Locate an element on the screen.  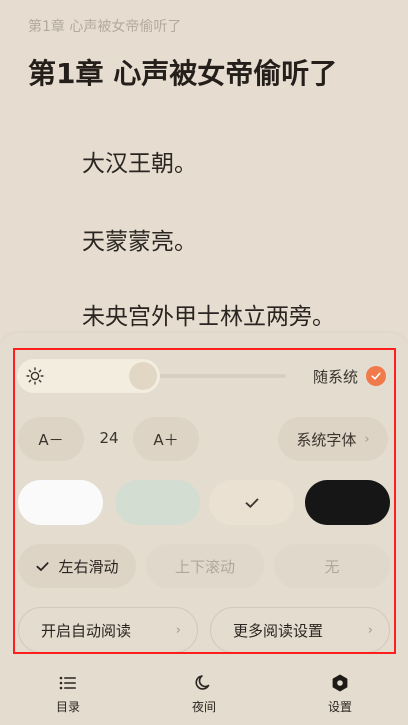
theme-white-swatch is located at coordinates (60, 502).